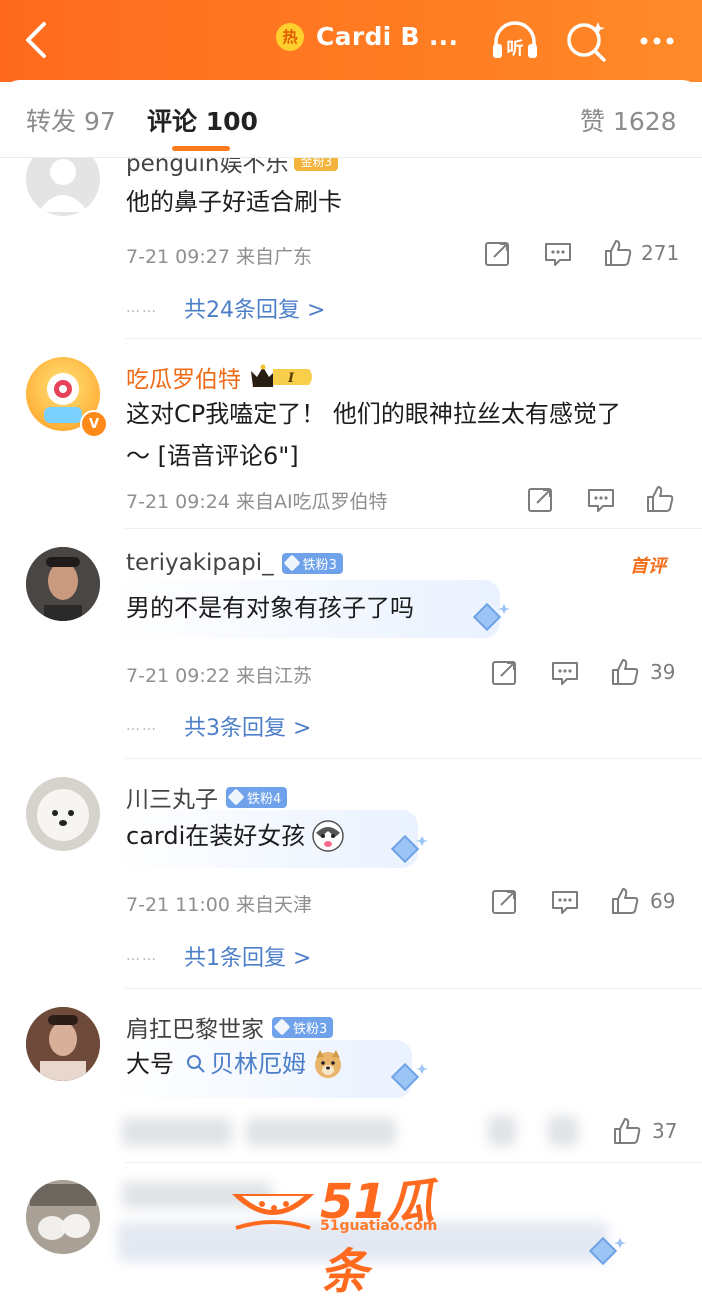  I want to click on tab-reposts-label: 转发, so click(51, 121).